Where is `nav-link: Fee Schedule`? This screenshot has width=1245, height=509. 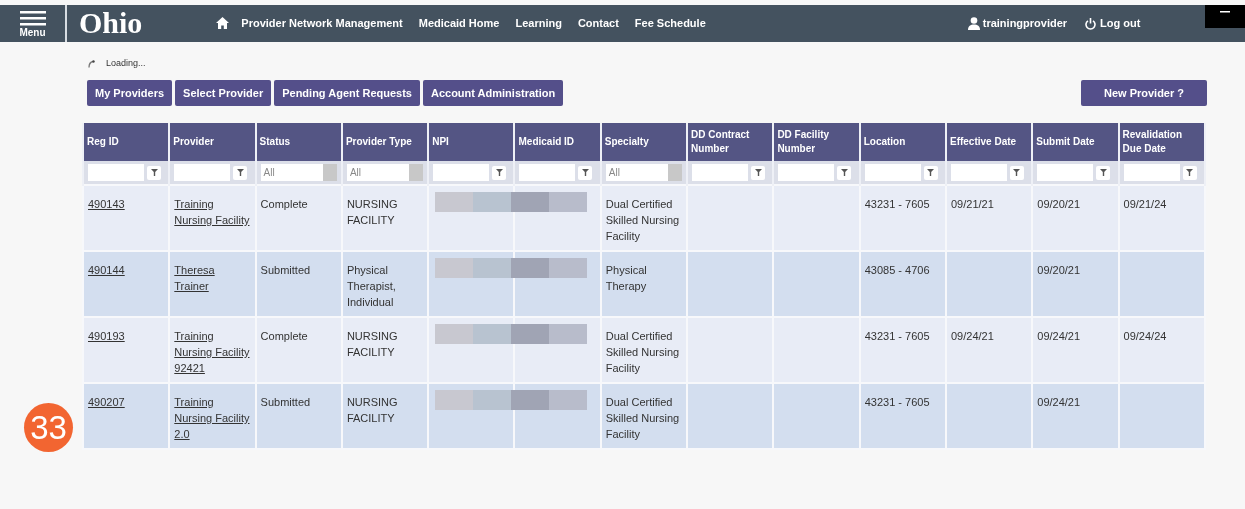
nav-link: Fee Schedule is located at coordinates (670, 23).